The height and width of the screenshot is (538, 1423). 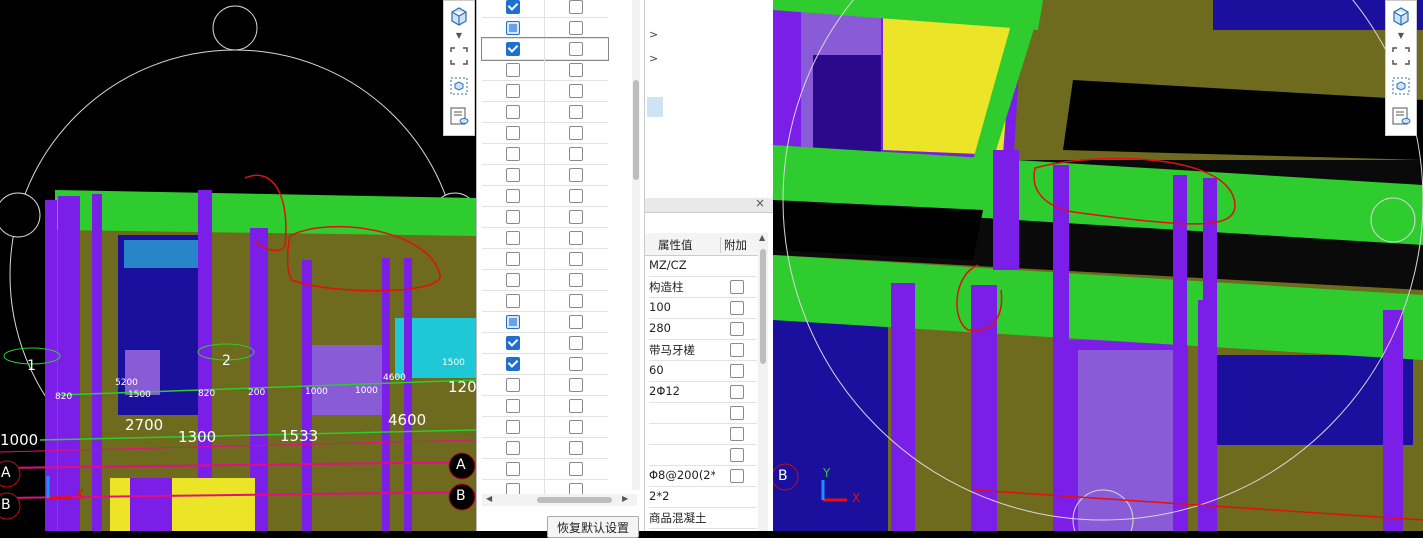 What do you see at coordinates (682, 328) in the screenshot?
I see `property-value: 280` at bounding box center [682, 328].